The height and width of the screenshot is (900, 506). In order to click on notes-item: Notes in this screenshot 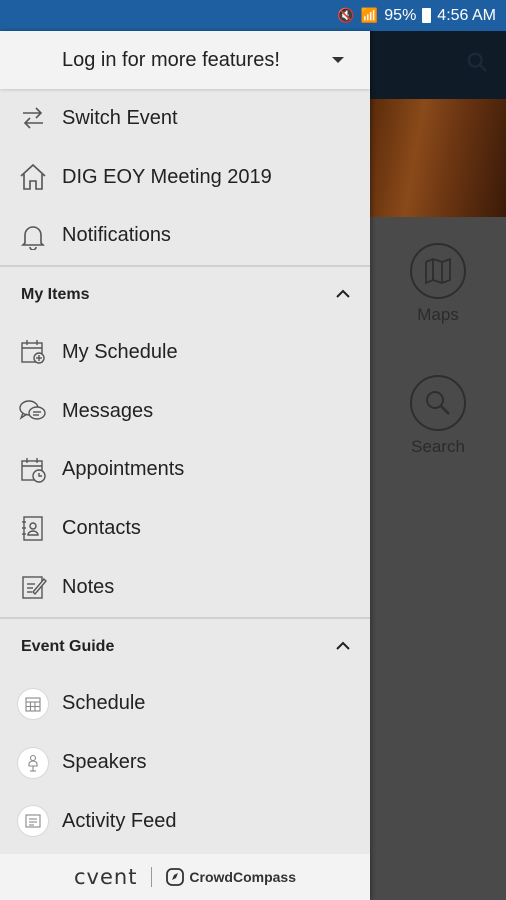, I will do `click(185, 587)`.